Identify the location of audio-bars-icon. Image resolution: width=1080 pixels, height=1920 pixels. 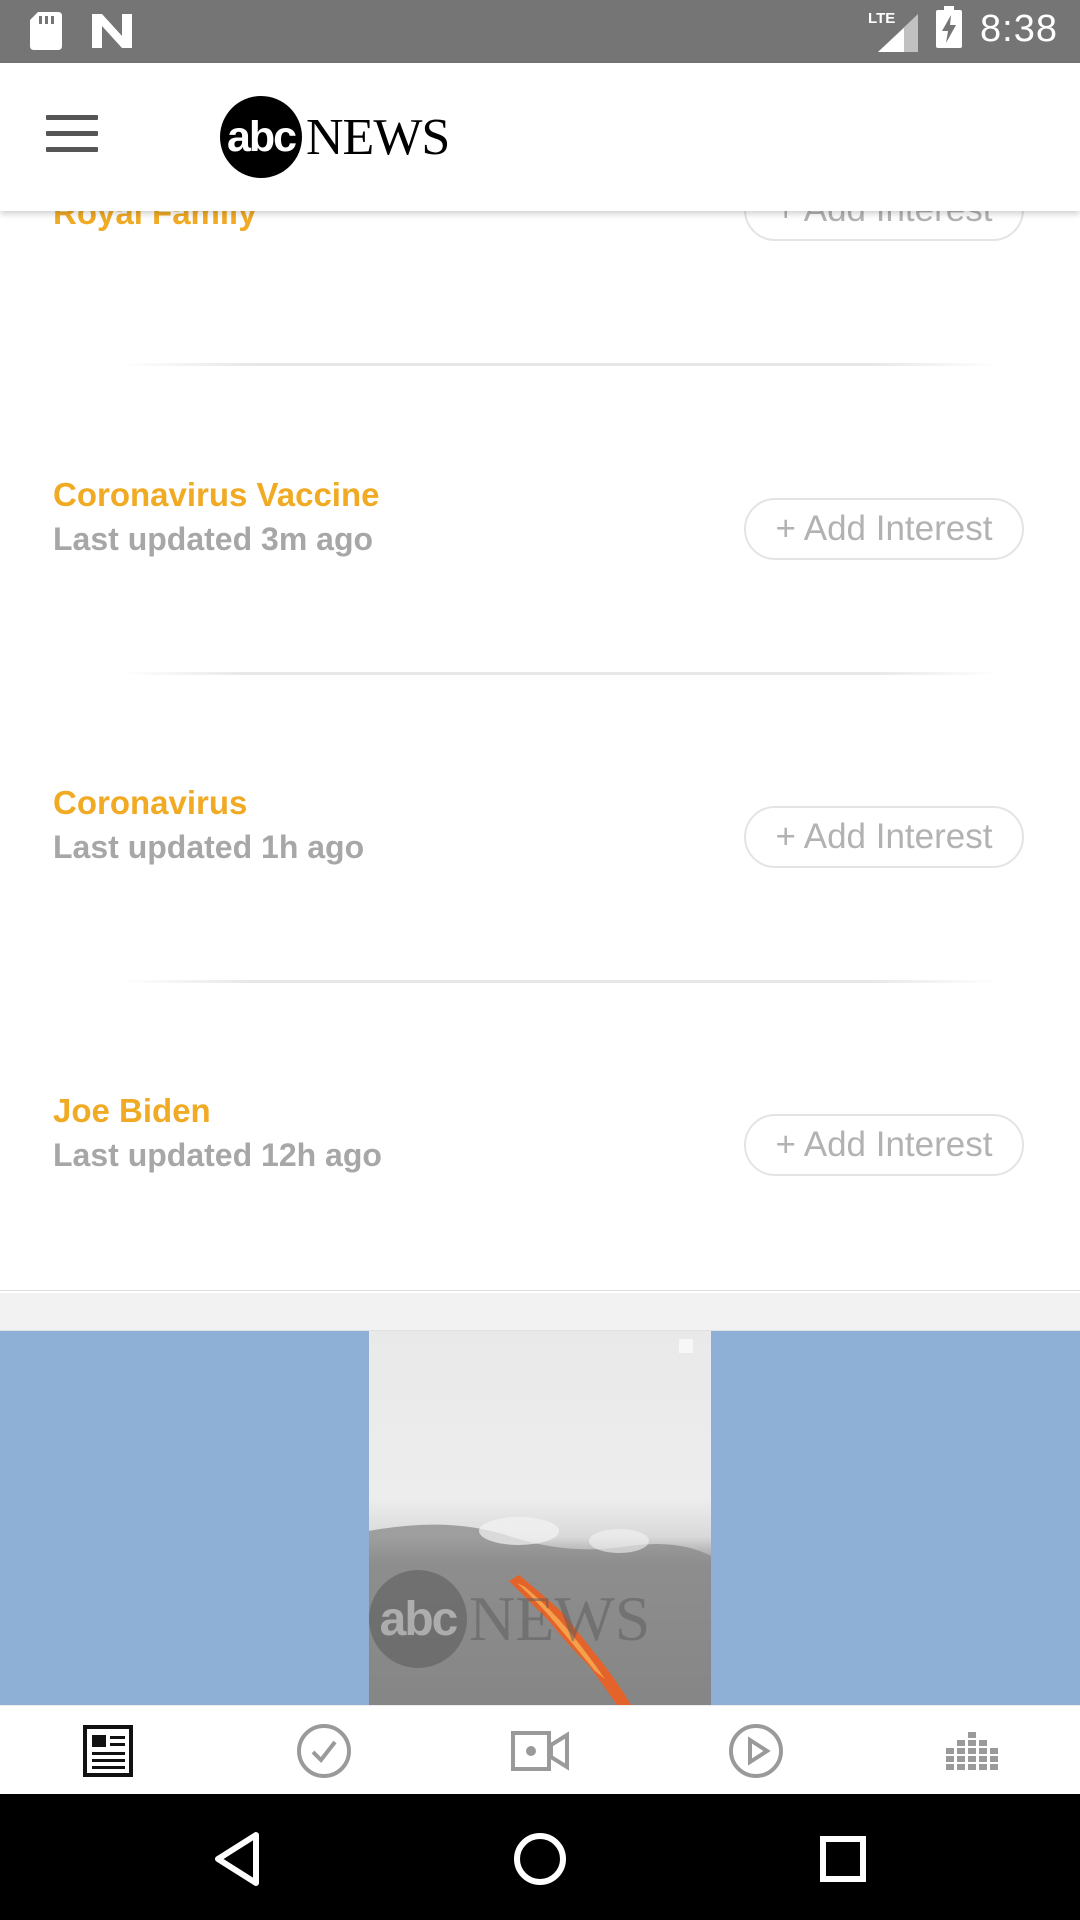
(972, 1750).